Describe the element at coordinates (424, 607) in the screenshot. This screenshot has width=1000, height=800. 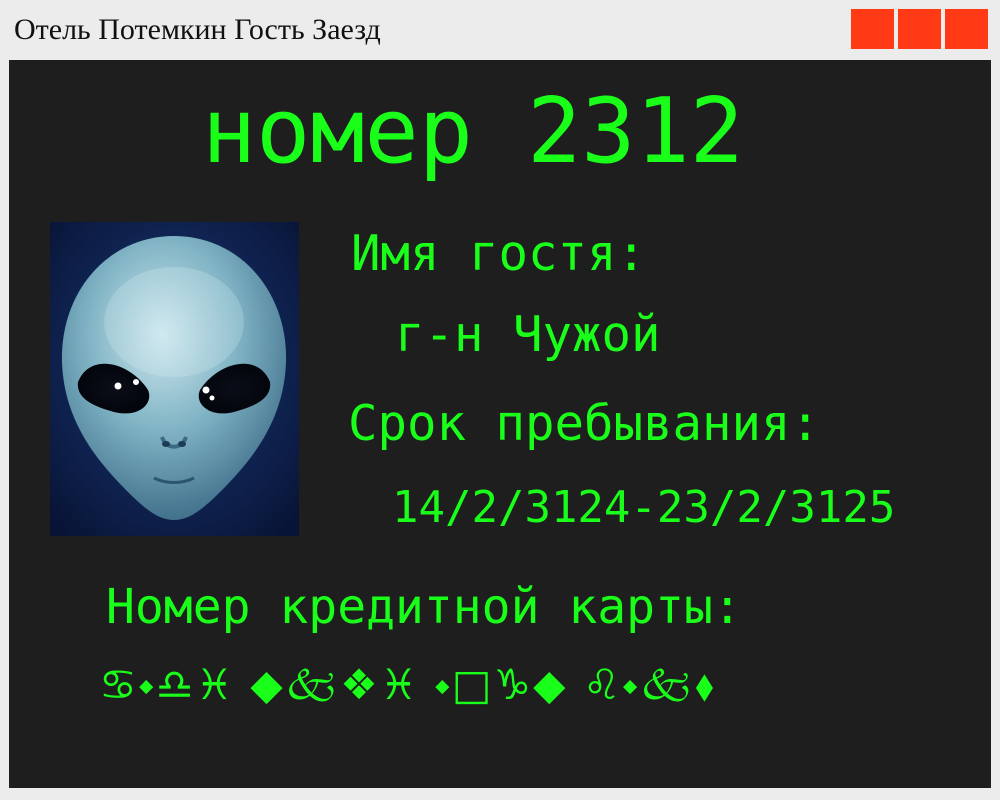
I see `credit-card-label: Номер кредитной карты:` at that location.